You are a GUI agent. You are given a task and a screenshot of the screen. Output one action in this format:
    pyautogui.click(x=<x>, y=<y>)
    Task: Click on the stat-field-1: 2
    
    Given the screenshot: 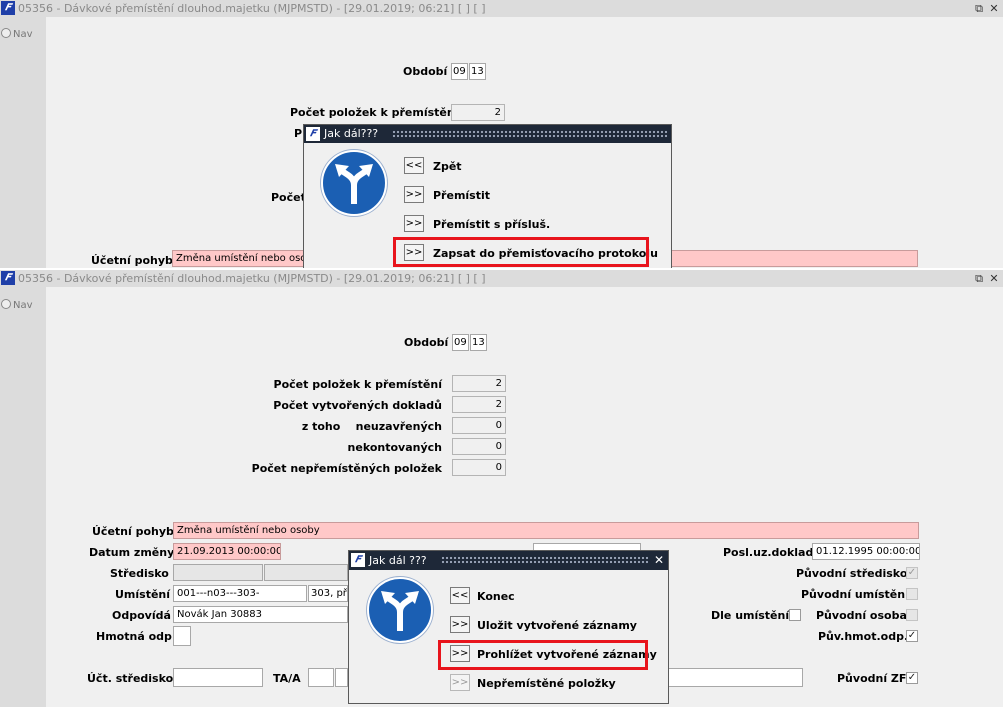 What is the action you would take?
    pyautogui.click(x=479, y=404)
    